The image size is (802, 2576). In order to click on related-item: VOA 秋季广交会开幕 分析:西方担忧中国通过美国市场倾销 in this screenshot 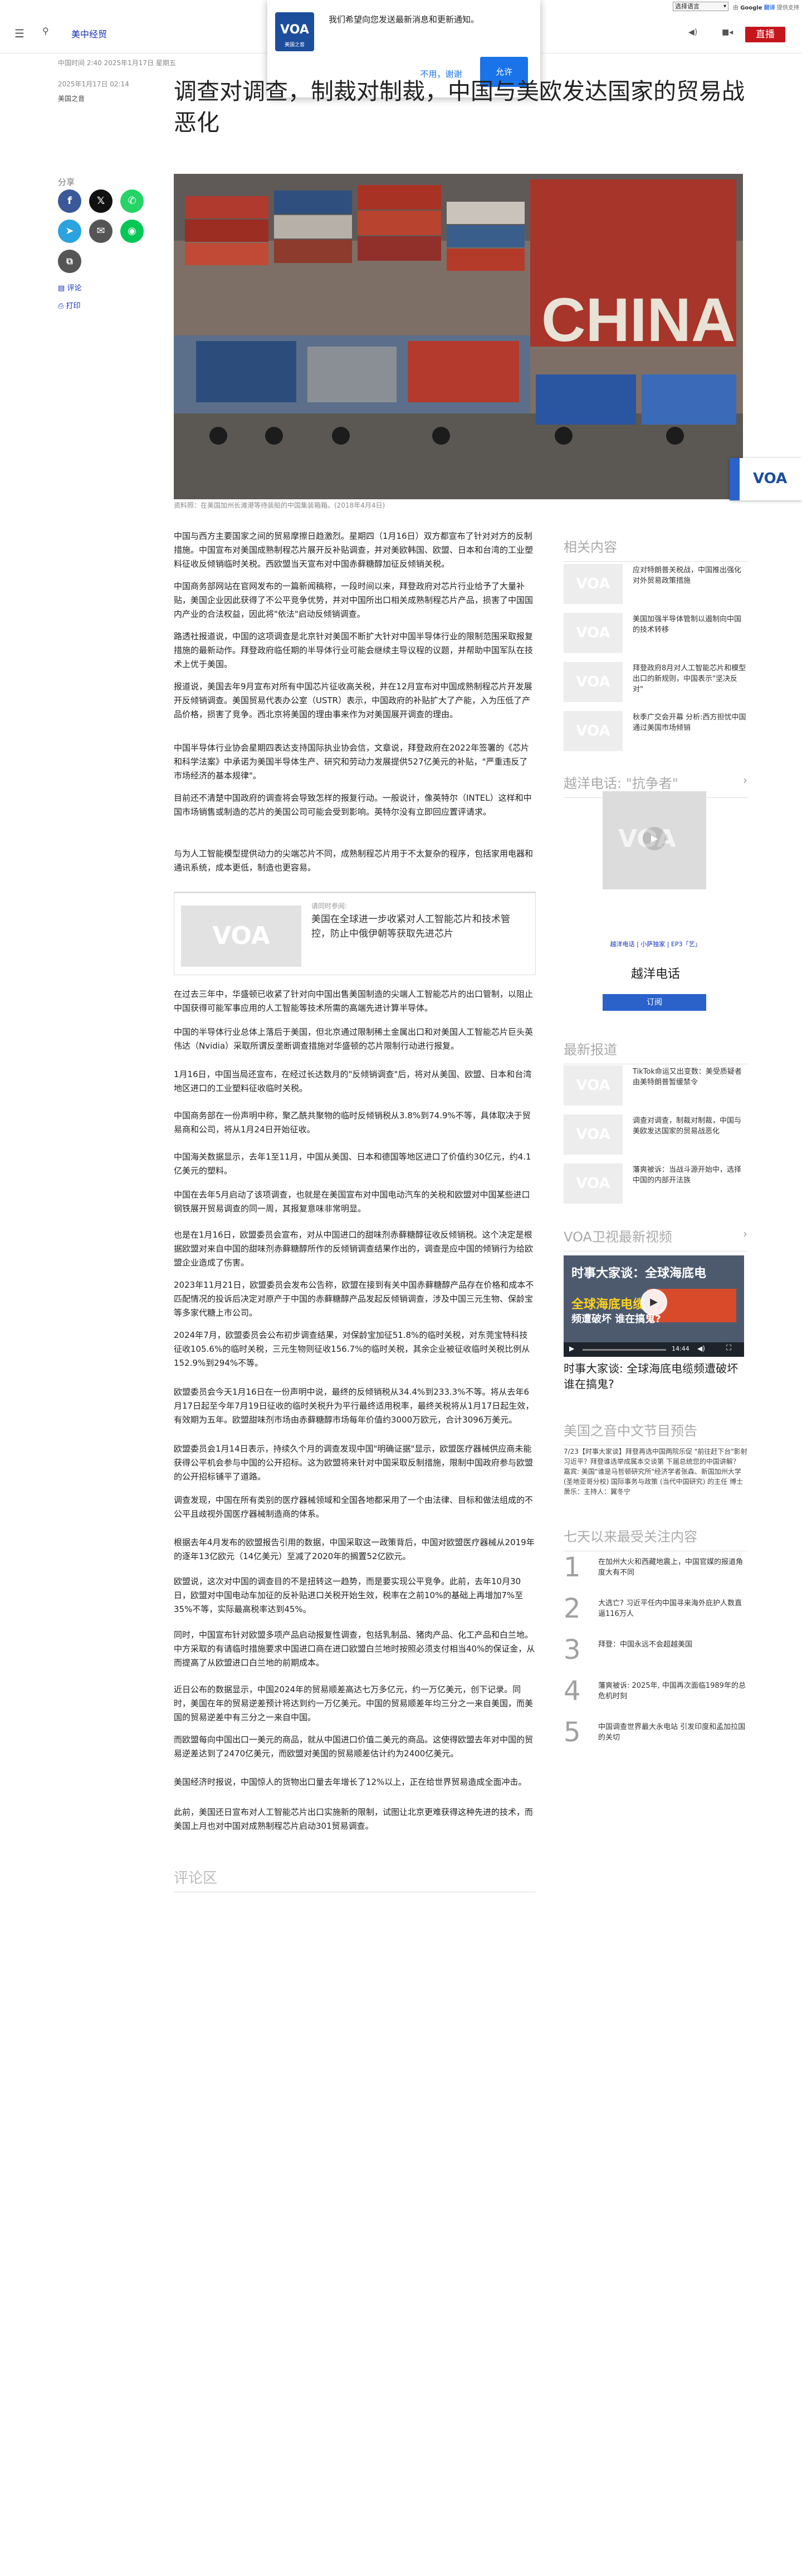, I will do `click(655, 734)`.